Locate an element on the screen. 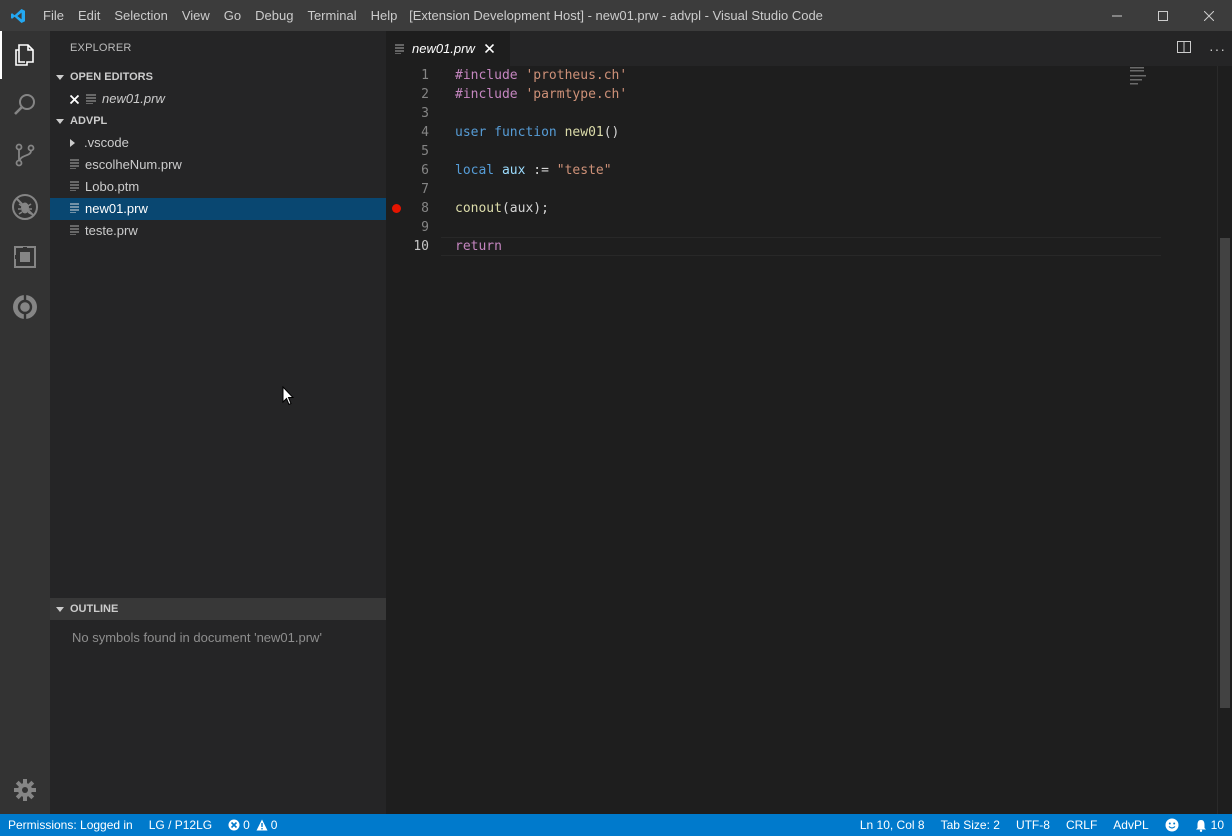 This screenshot has width=1232, height=836. line-number: 7 is located at coordinates (425, 189).